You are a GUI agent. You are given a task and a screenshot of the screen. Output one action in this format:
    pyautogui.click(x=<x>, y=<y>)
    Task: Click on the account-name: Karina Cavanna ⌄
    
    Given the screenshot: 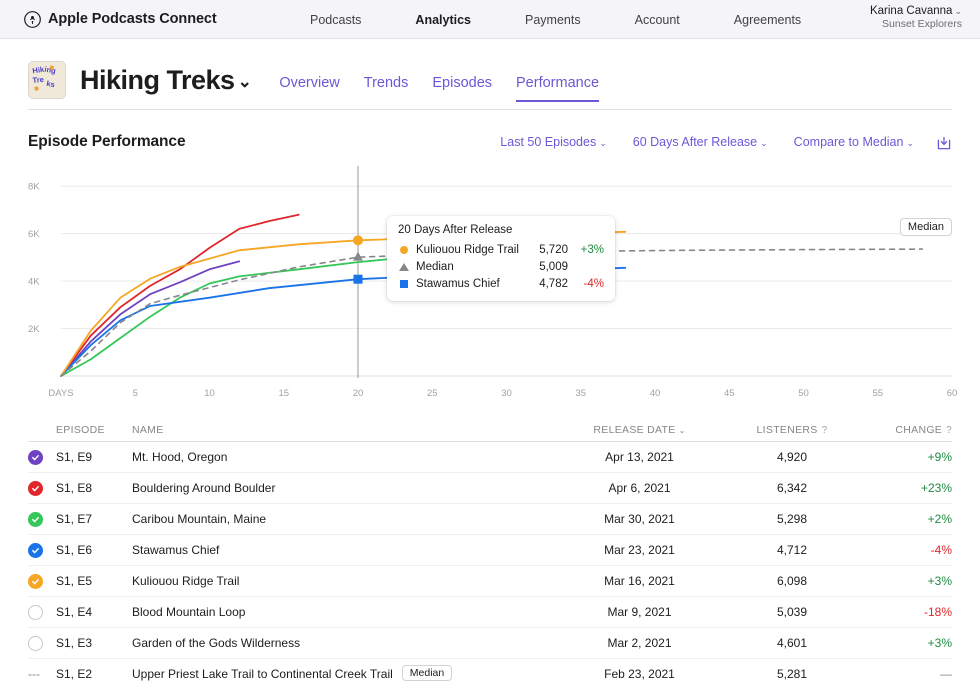 What is the action you would take?
    pyautogui.click(x=916, y=11)
    